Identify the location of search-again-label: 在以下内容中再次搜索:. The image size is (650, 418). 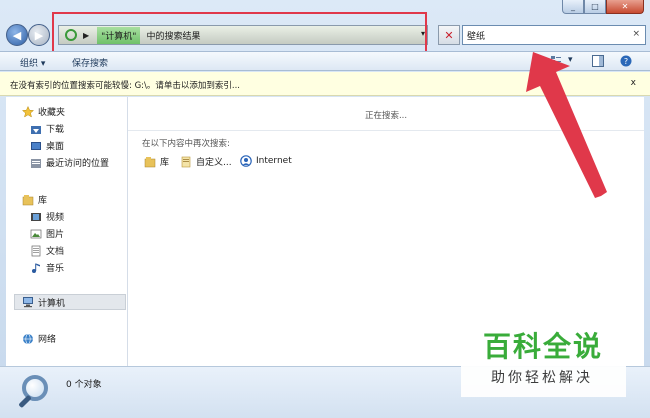
(186, 144).